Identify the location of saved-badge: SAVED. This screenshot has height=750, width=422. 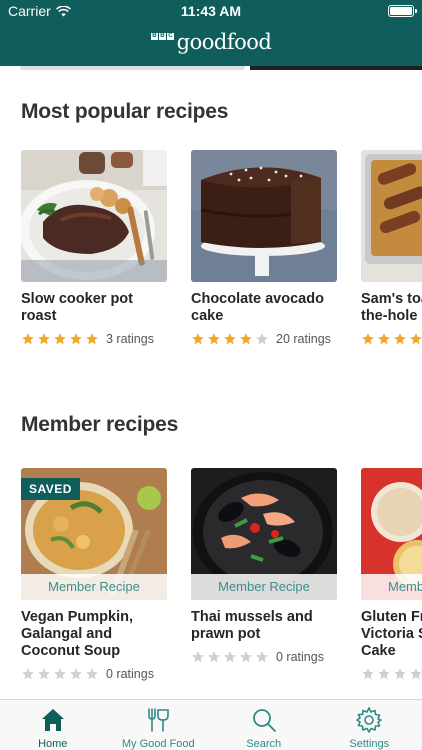
(50, 489).